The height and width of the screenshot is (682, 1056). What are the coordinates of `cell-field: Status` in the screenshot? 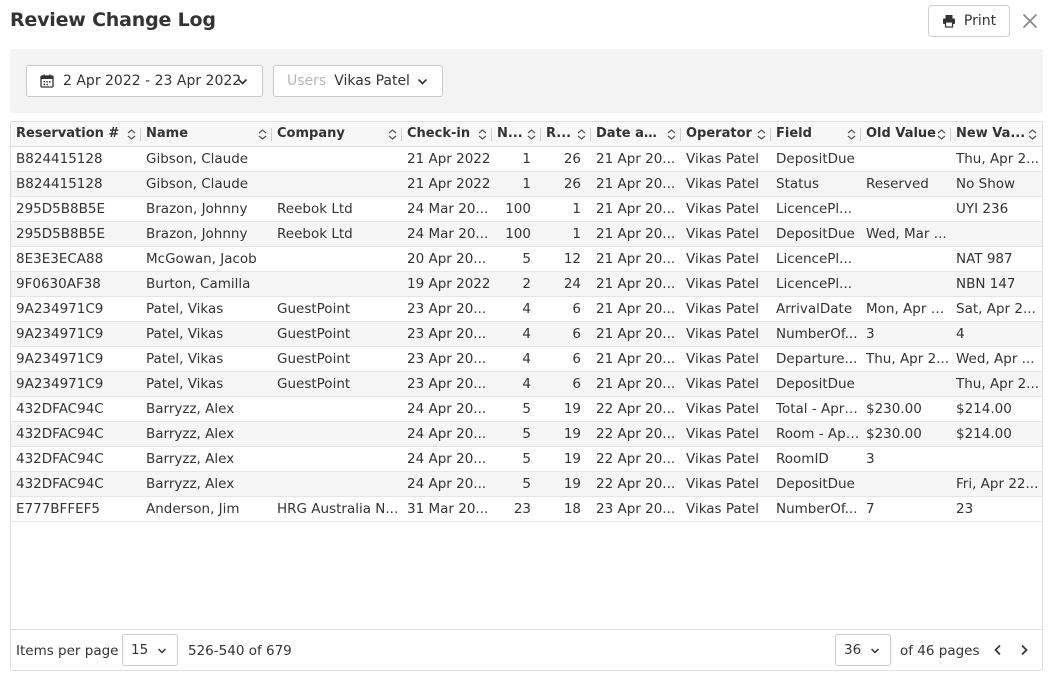 It's located at (798, 184).